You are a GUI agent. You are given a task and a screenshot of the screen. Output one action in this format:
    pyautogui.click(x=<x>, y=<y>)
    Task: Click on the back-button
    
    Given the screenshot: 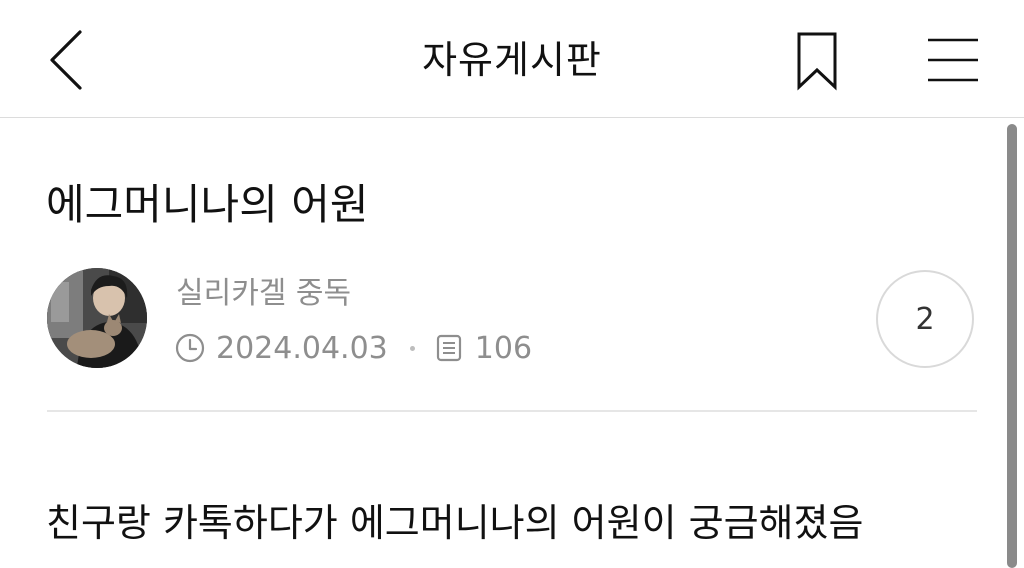 What is the action you would take?
    pyautogui.click(x=68, y=60)
    